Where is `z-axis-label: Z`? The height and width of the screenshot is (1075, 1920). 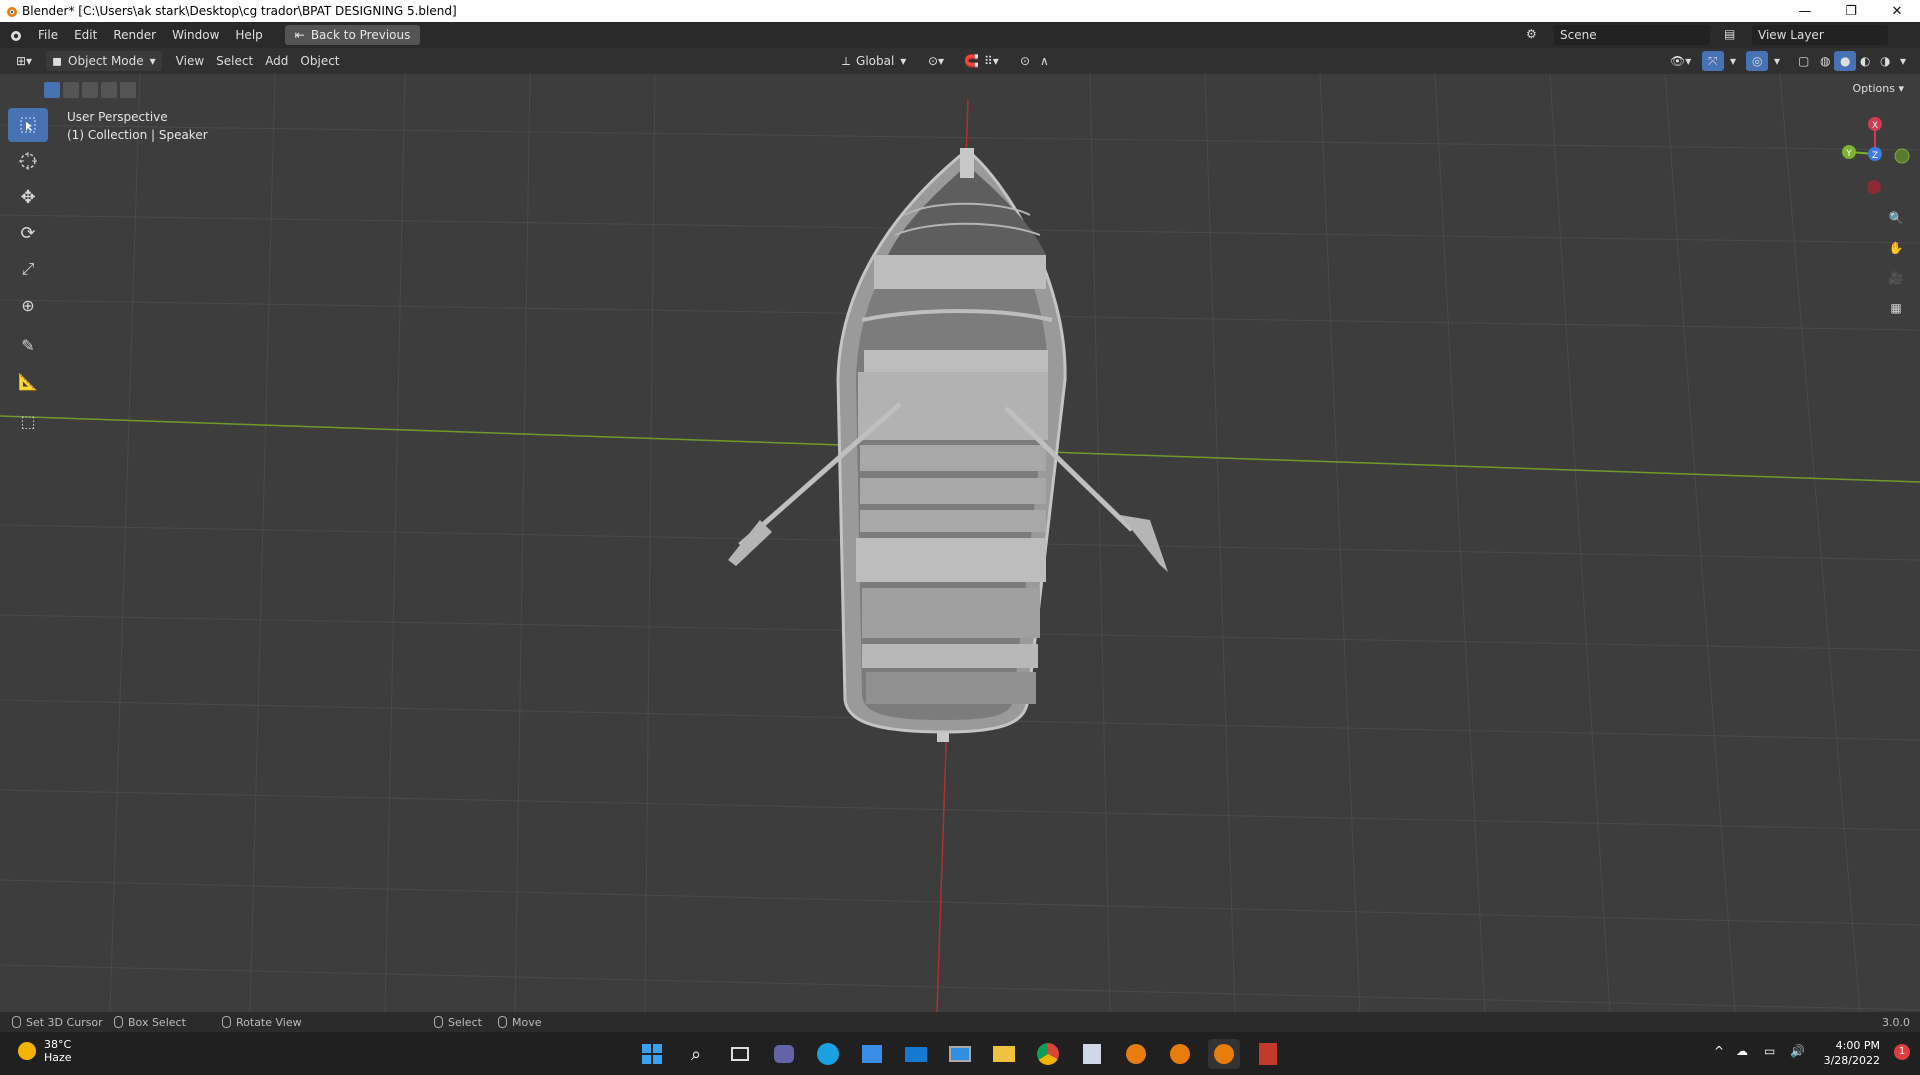 z-axis-label: Z is located at coordinates (1875, 156).